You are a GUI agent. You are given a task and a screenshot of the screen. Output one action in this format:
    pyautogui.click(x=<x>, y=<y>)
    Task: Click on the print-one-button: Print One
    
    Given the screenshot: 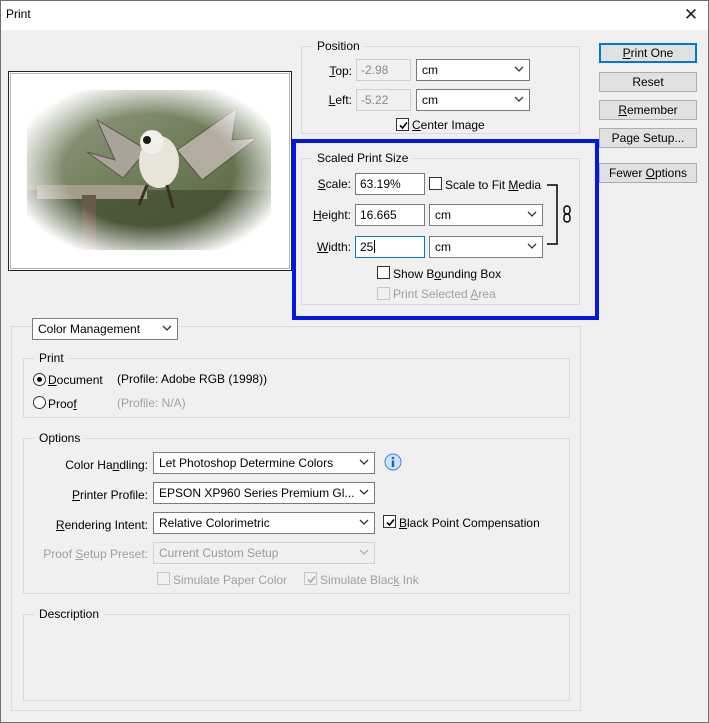 What is the action you would take?
    pyautogui.click(x=648, y=53)
    